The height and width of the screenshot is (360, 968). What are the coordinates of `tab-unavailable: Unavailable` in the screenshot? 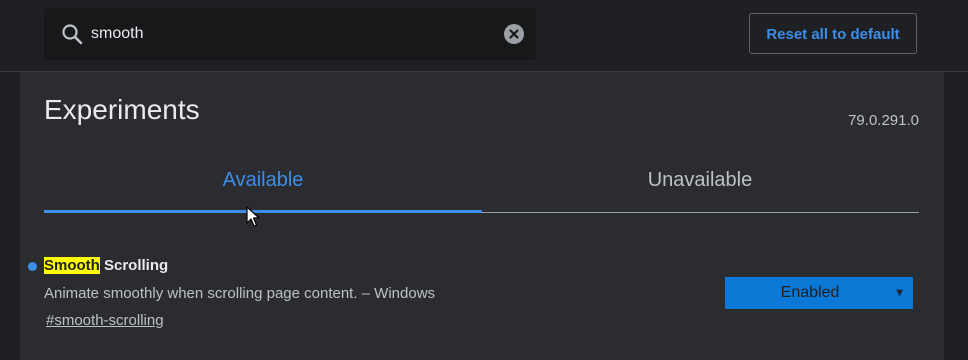 It's located at (700, 182).